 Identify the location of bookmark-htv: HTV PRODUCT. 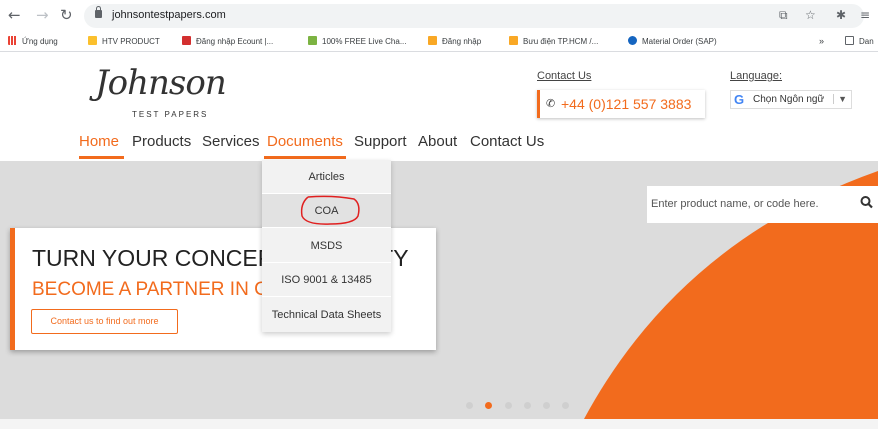
(124, 41).